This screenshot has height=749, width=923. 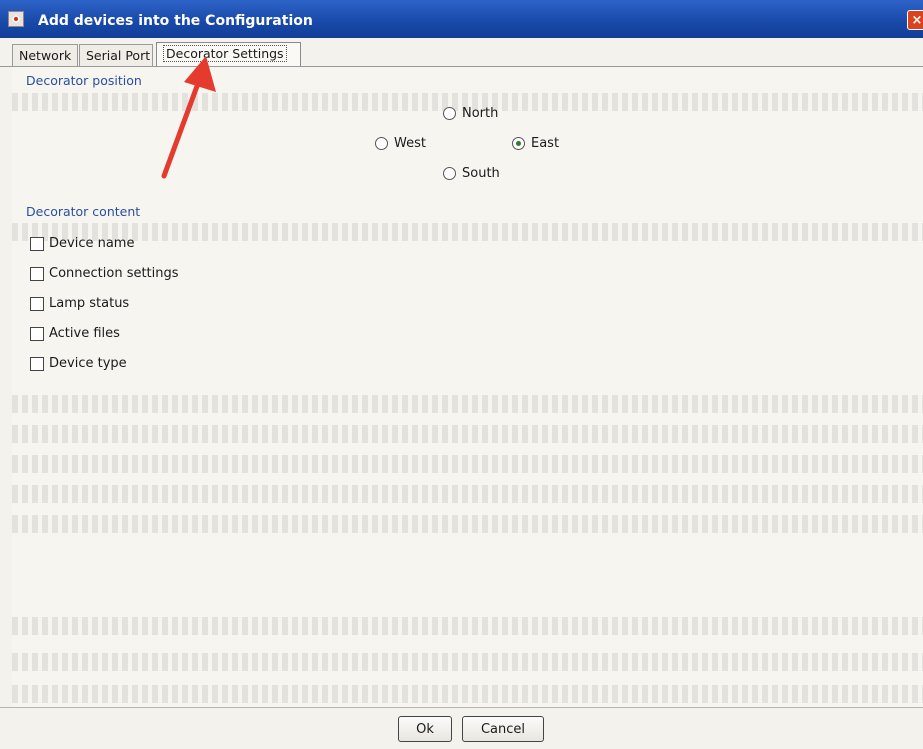 What do you see at coordinates (461, 707) in the screenshot?
I see `button-divider` at bounding box center [461, 707].